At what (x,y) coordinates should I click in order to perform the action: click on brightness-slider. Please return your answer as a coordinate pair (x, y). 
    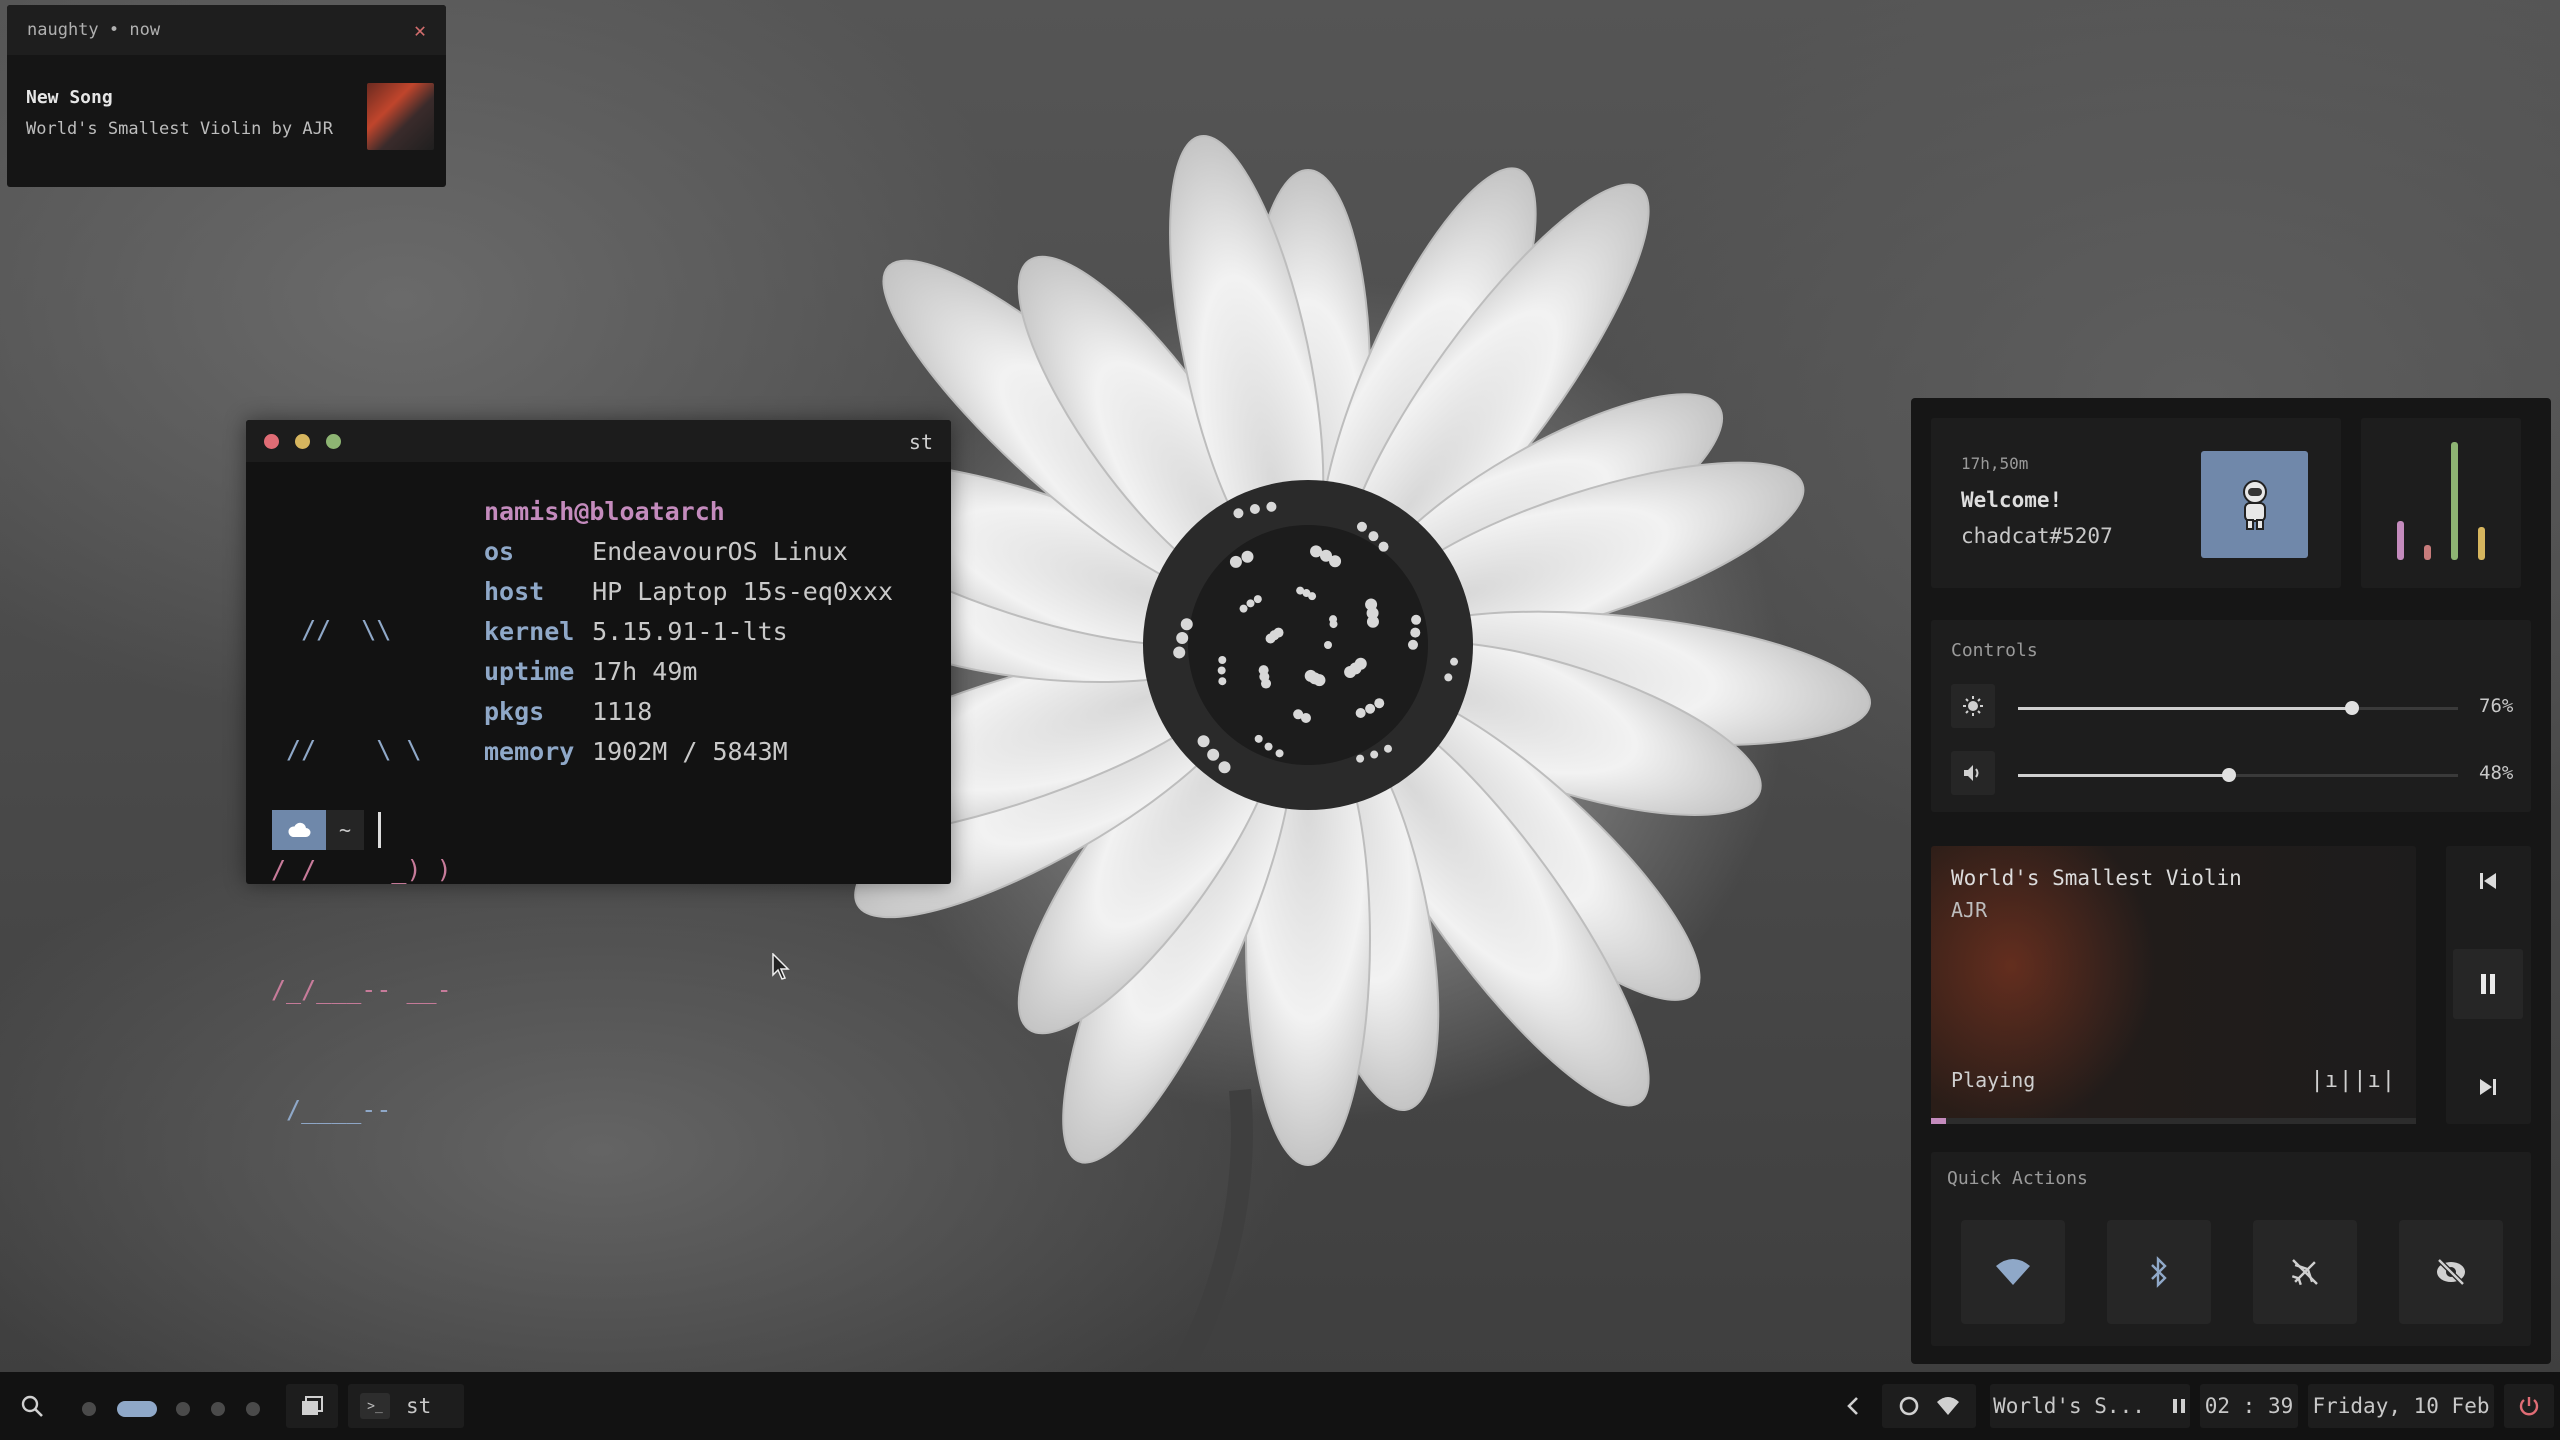
    Looking at the image, I should click on (2238, 708).